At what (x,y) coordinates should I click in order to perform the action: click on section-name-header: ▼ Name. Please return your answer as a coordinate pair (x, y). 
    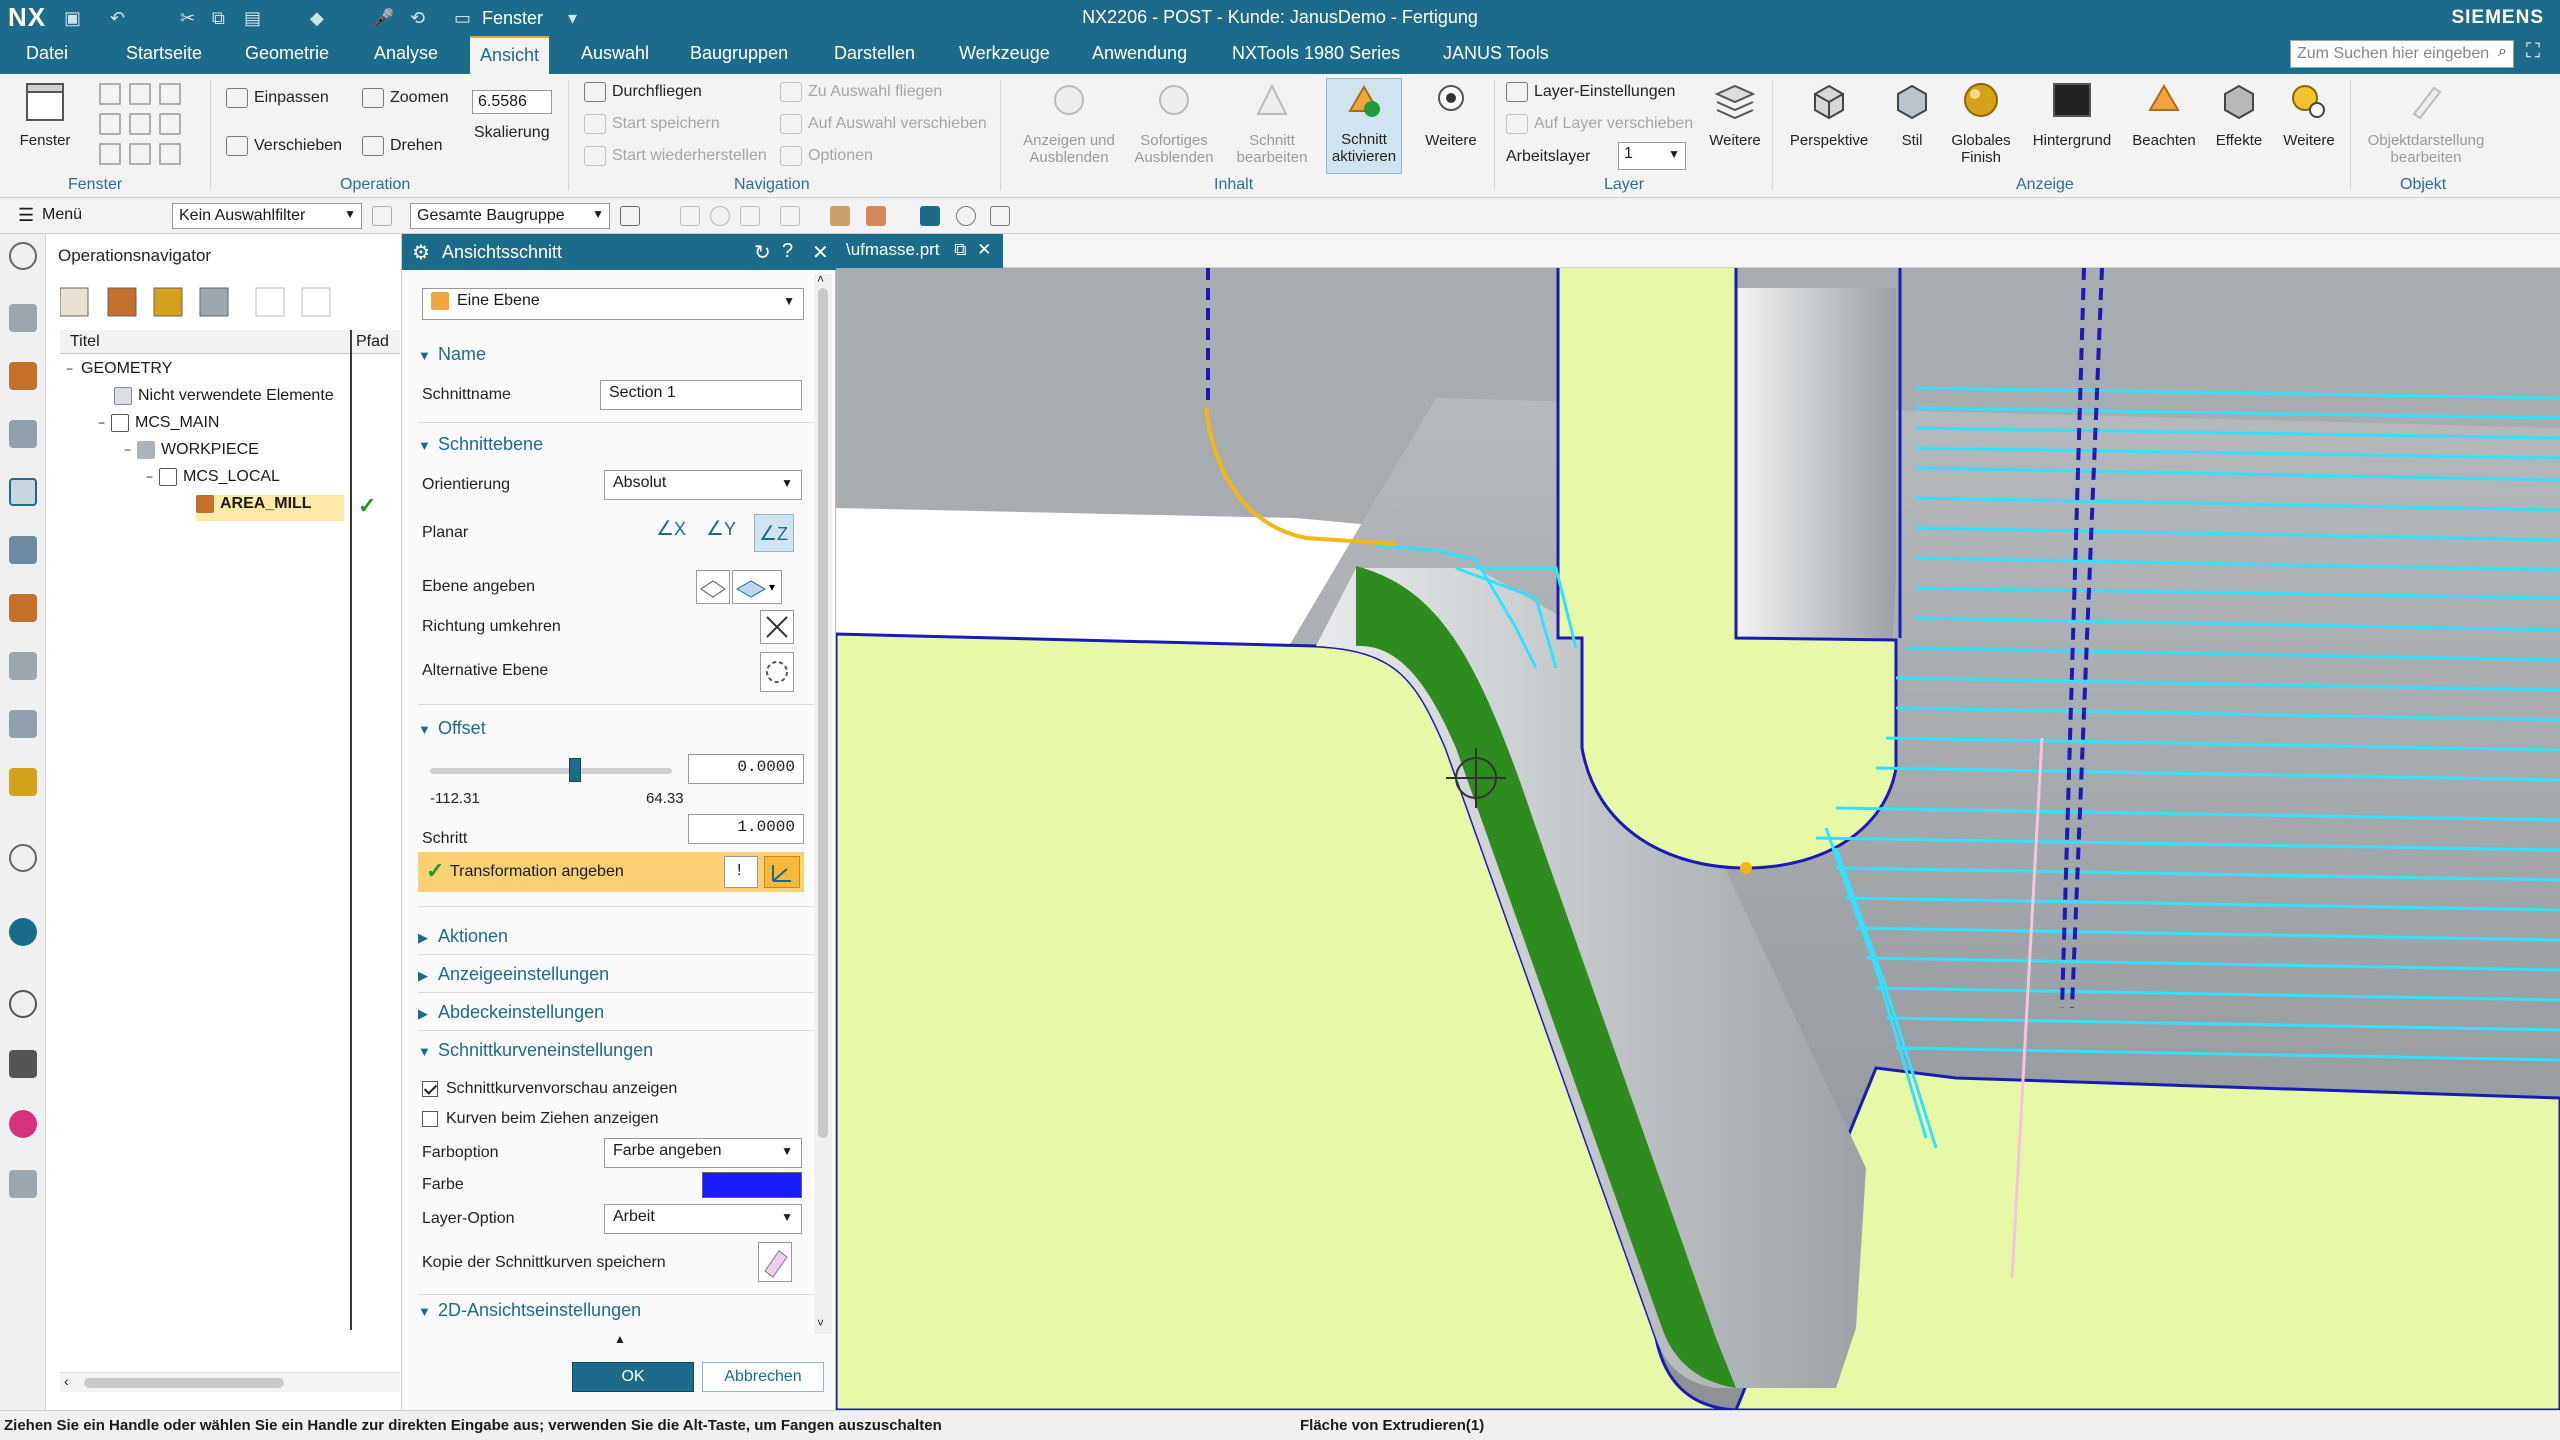
    Looking at the image, I should click on (452, 354).